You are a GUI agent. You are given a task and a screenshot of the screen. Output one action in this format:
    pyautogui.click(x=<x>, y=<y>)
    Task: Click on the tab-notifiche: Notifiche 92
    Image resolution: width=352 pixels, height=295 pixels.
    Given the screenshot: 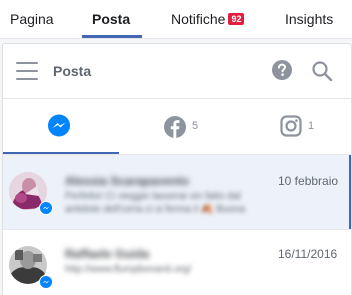 What is the action you would take?
    pyautogui.click(x=208, y=19)
    